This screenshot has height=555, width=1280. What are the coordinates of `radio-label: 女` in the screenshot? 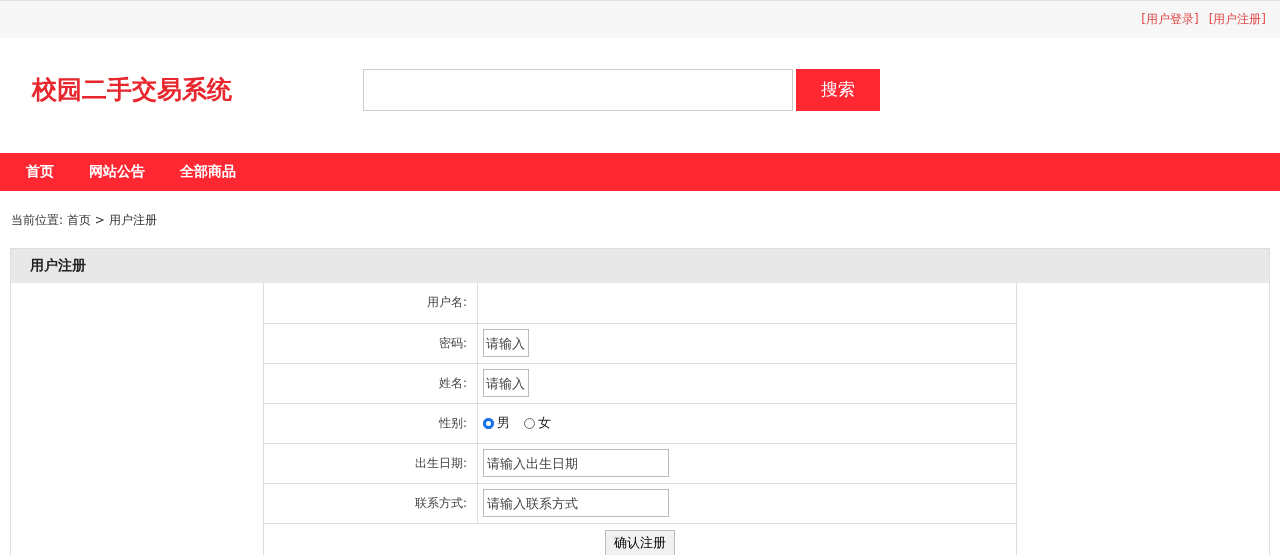 It's located at (544, 423).